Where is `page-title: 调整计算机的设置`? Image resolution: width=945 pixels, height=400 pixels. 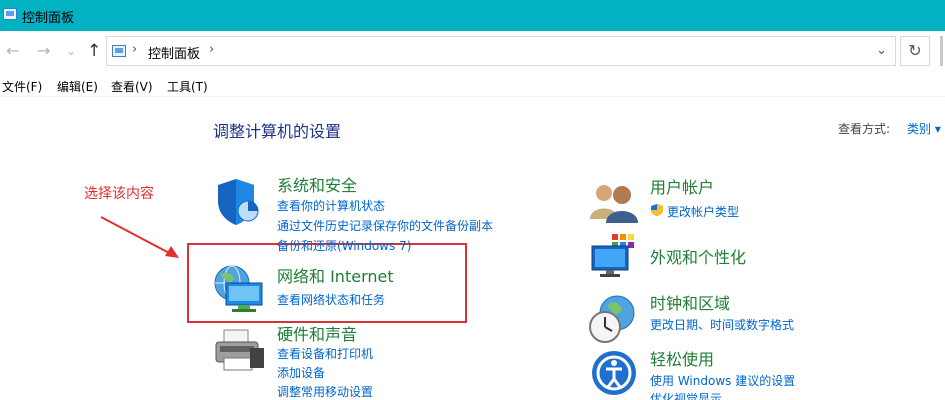
page-title: 调整计算机的设置 is located at coordinates (277, 131).